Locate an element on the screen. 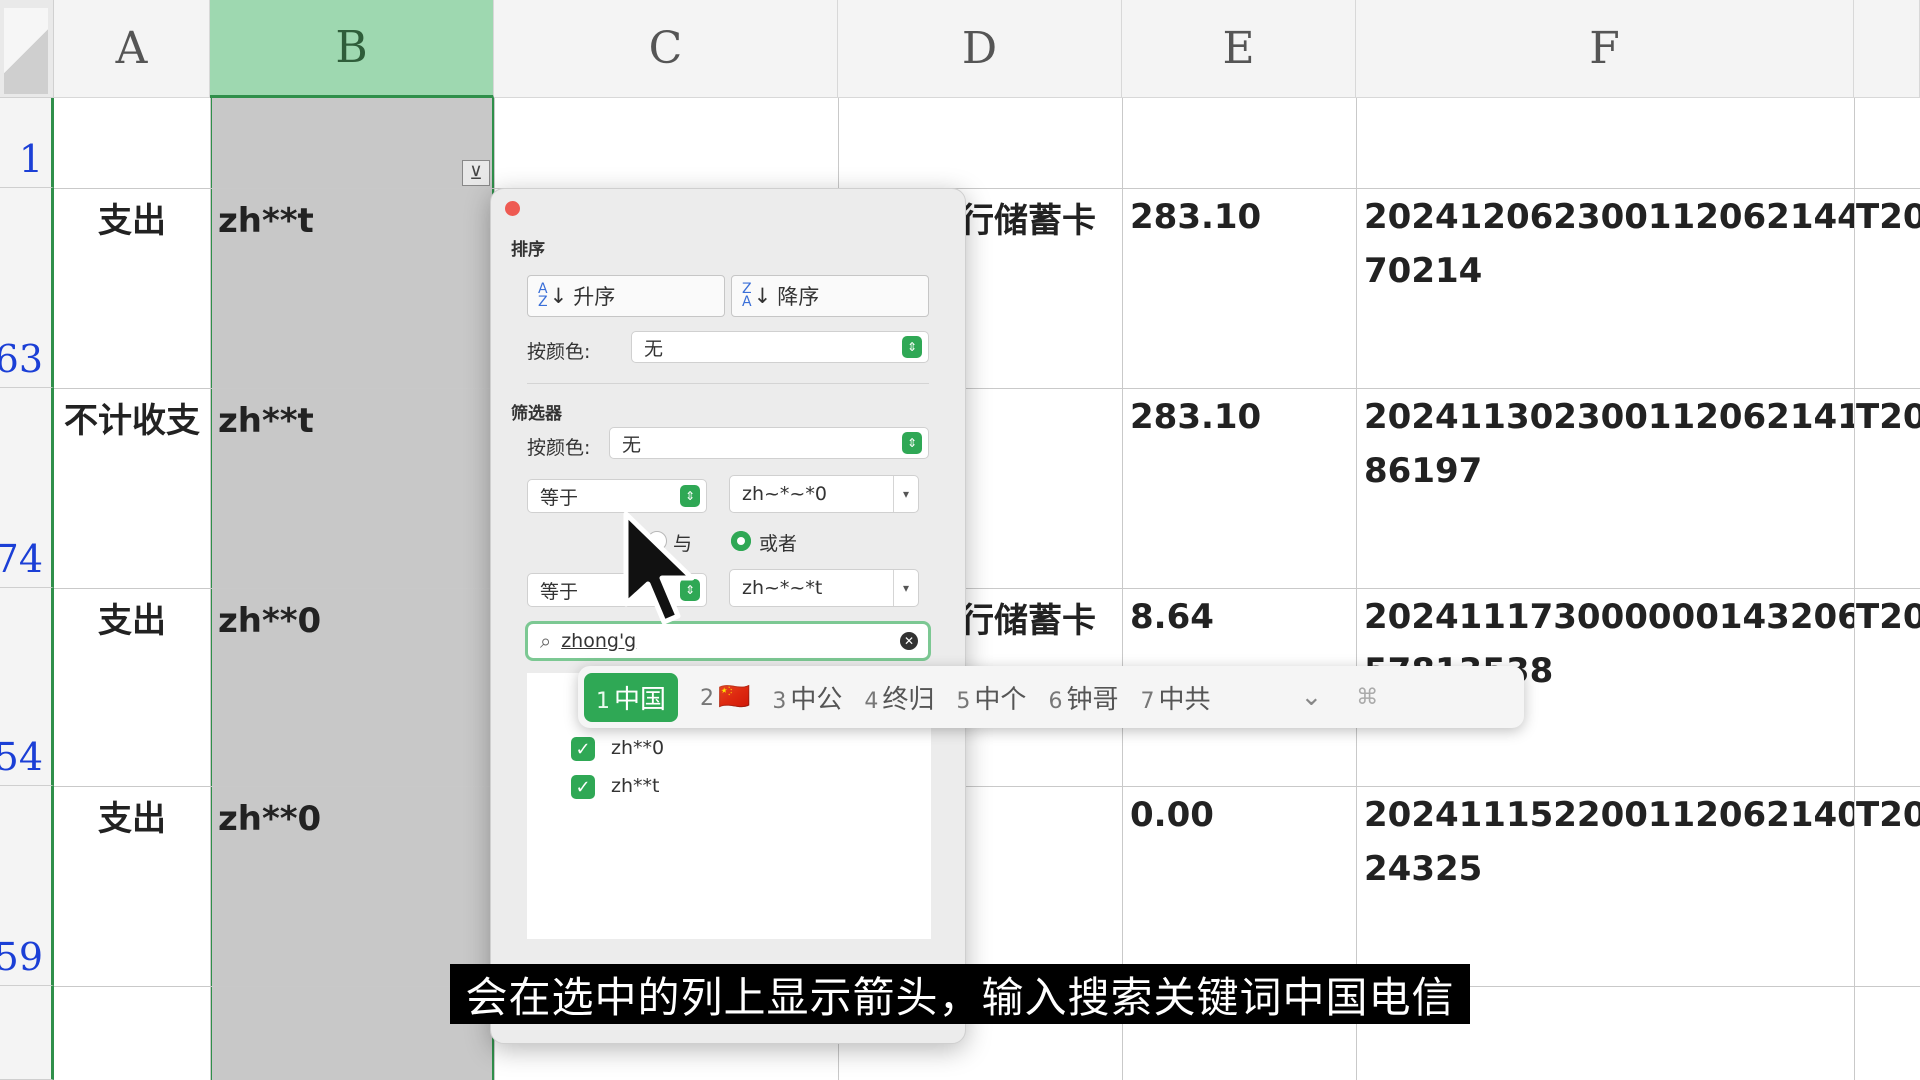 The image size is (1920, 1080). column-header-b: B is located at coordinates (352, 49).